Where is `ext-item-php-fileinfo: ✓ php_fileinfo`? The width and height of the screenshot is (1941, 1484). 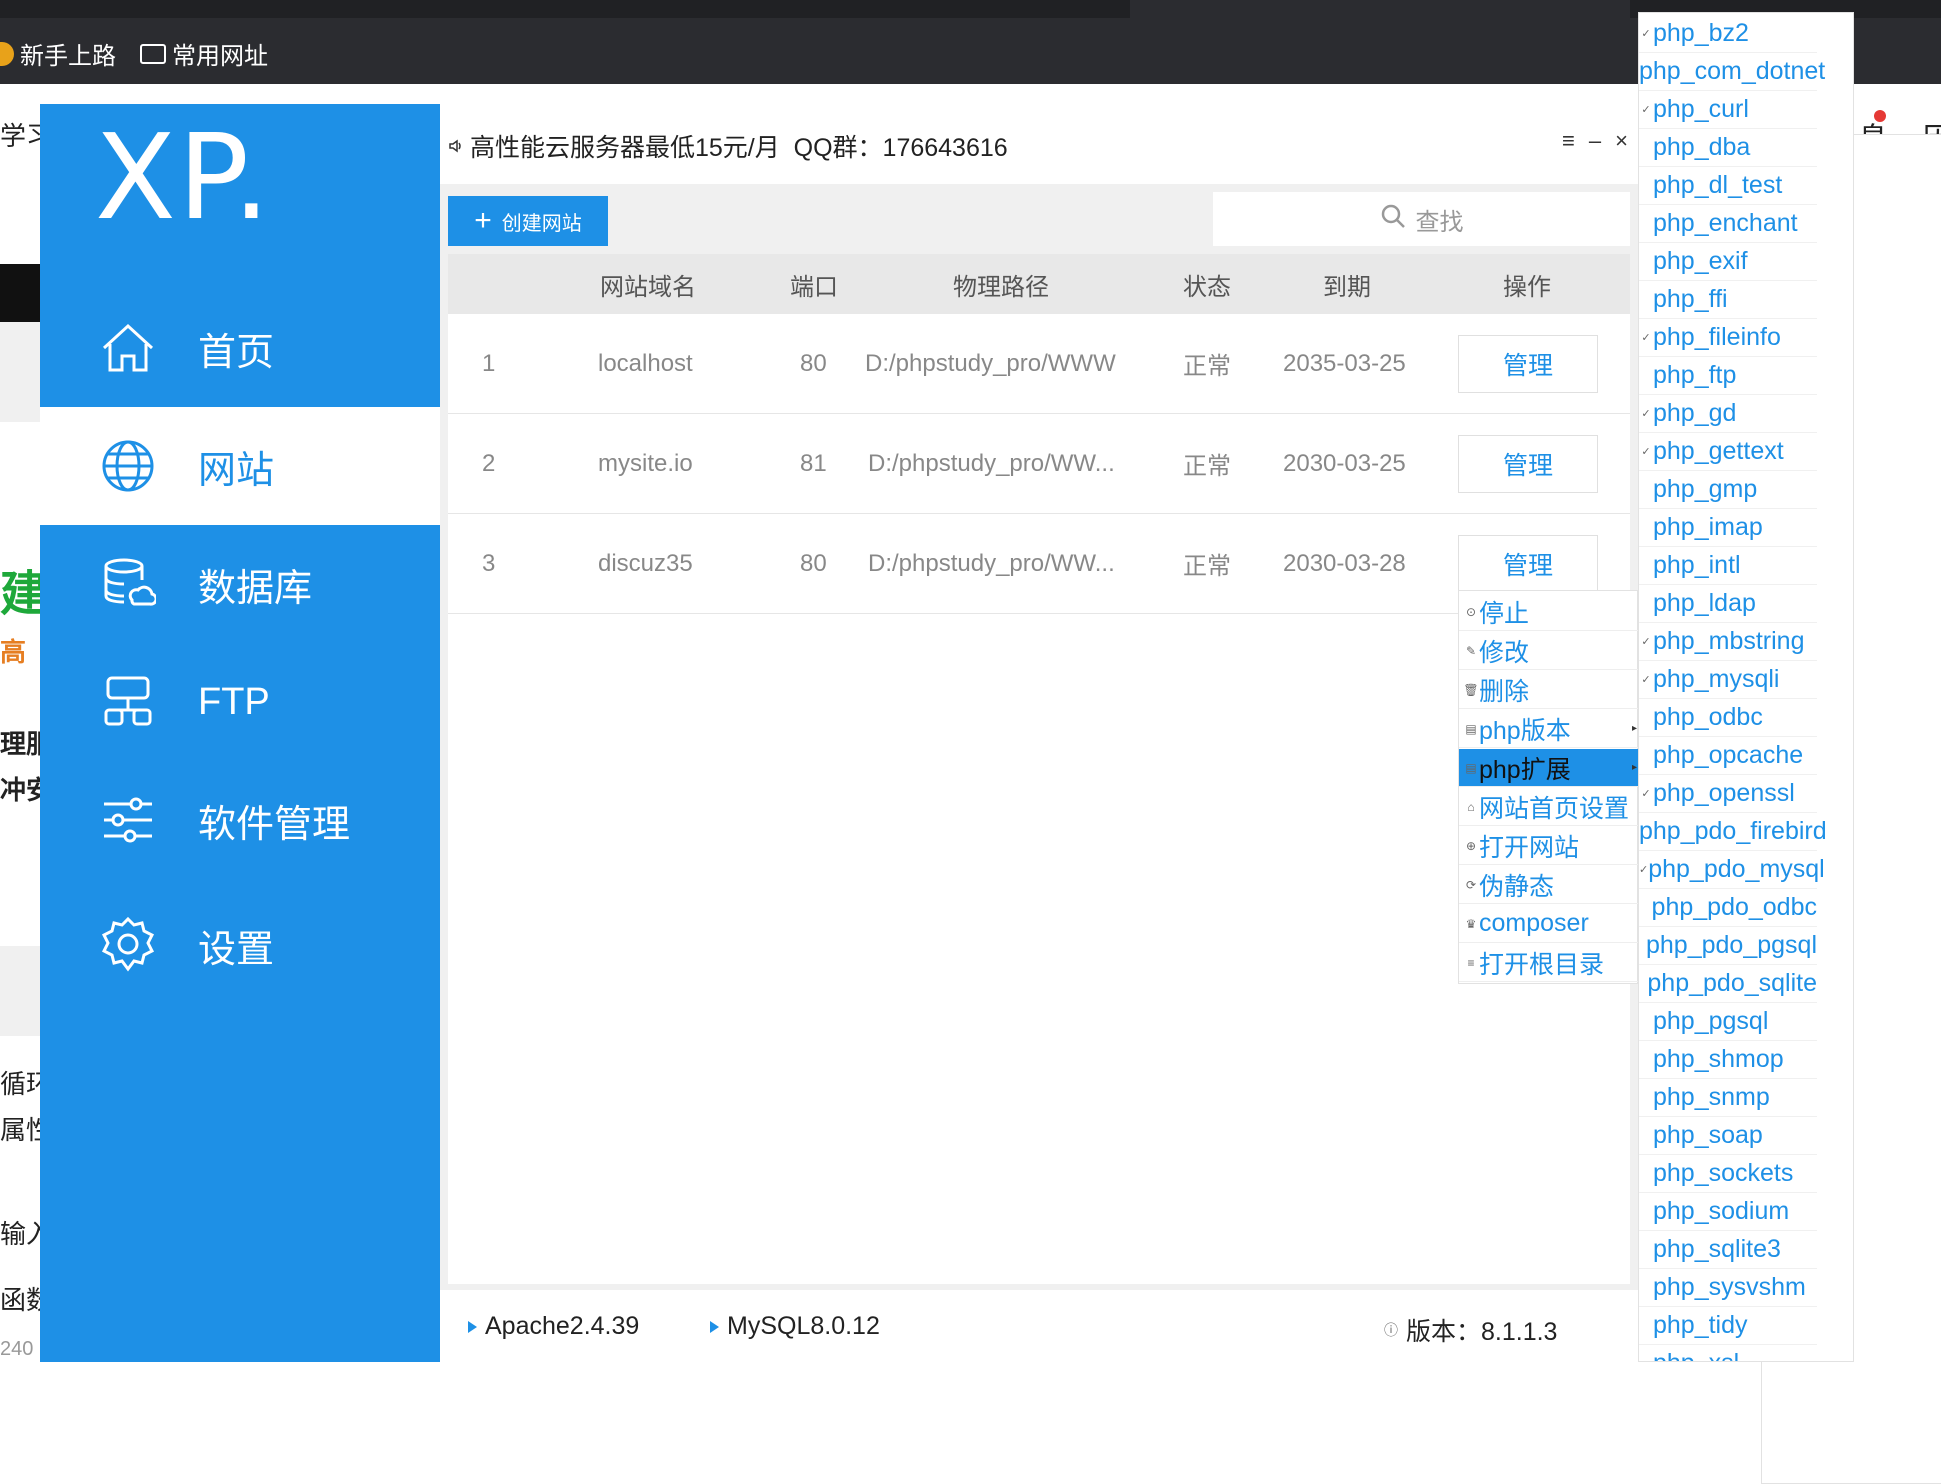
ext-item-php-fileinfo: ✓ php_fileinfo is located at coordinates (1728, 338).